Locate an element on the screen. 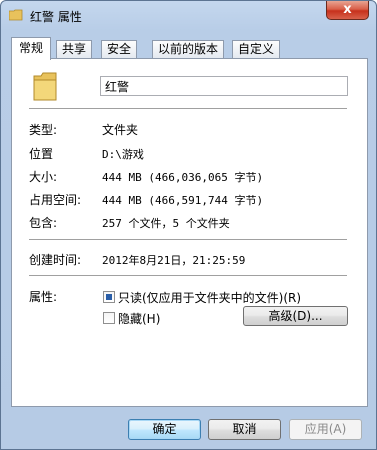  contains-label: 包含: is located at coordinates (43, 223).